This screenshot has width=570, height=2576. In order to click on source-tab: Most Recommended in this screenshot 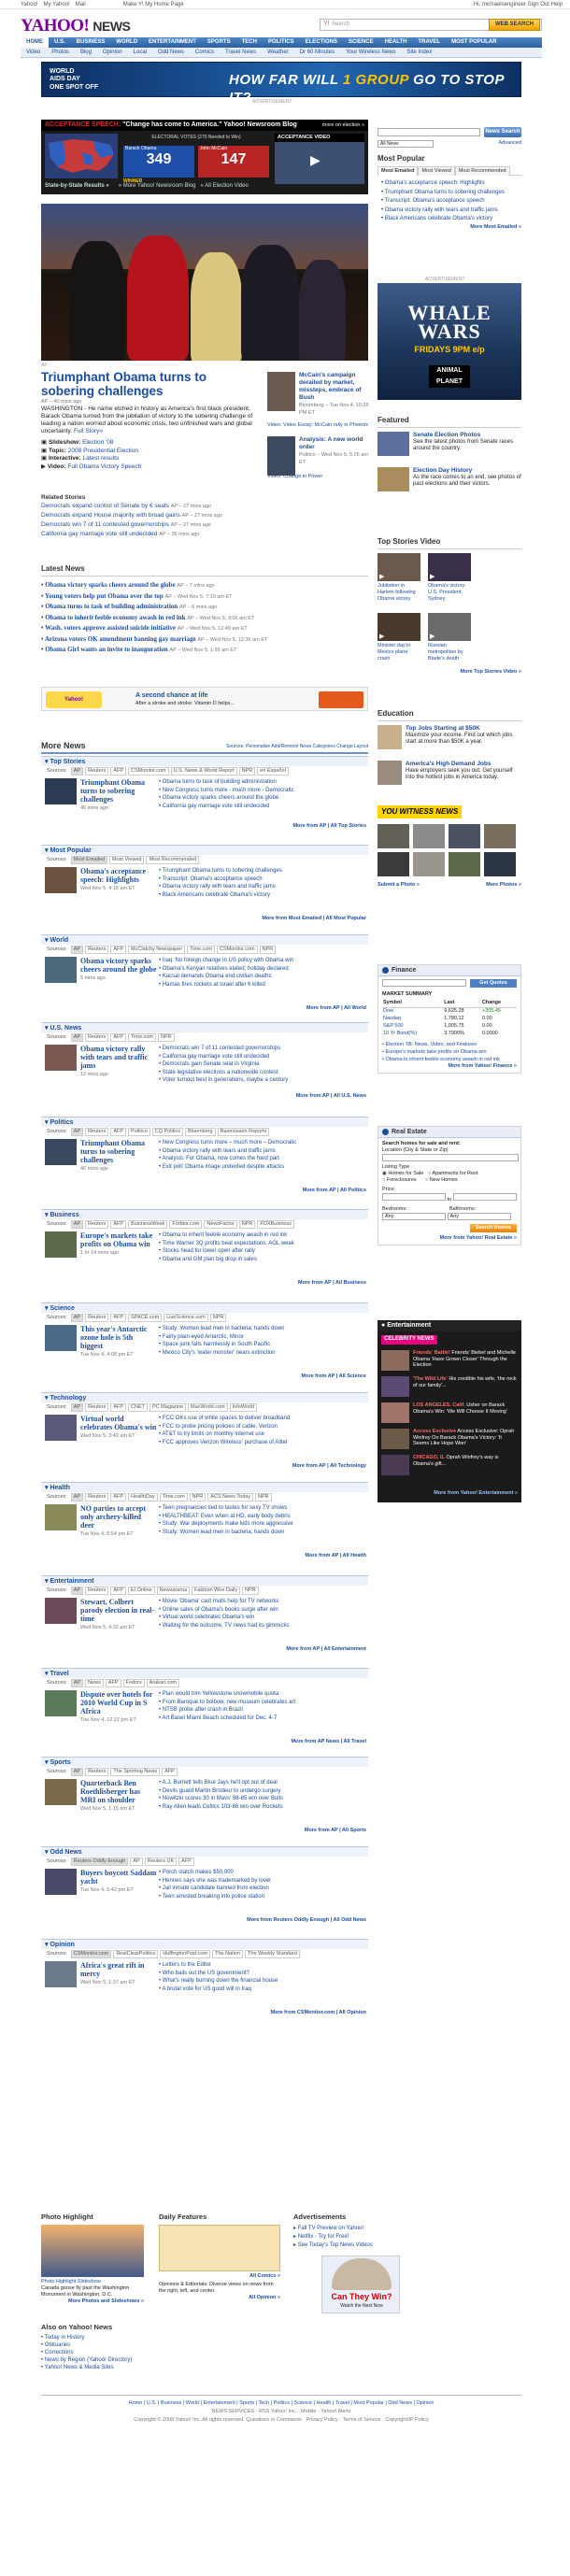, I will do `click(173, 860)`.